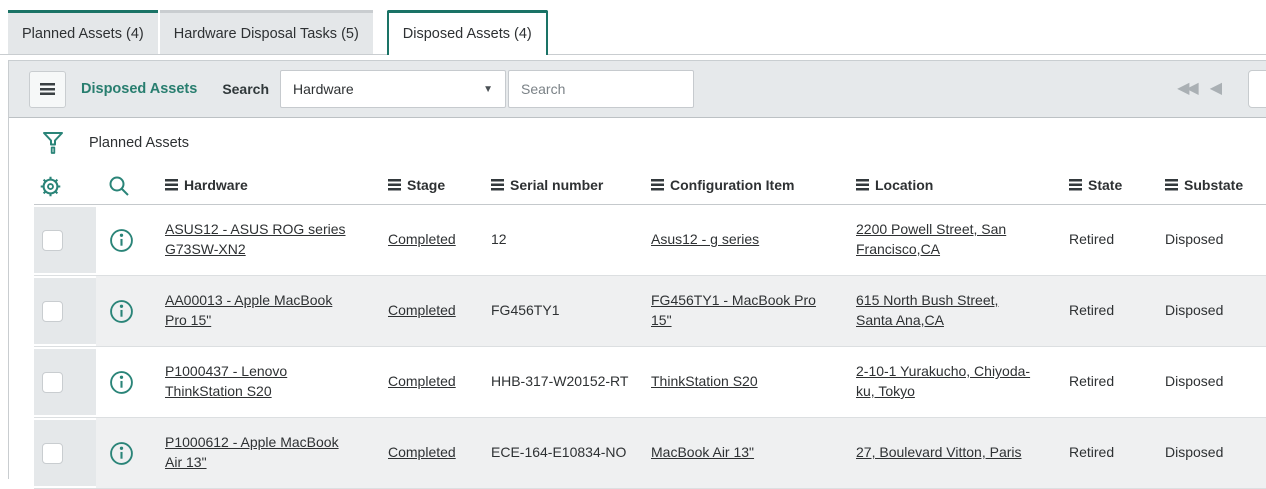 The height and width of the screenshot is (489, 1266). Describe the element at coordinates (139, 143) in the screenshot. I see `breadcrumb: Planned Assets` at that location.